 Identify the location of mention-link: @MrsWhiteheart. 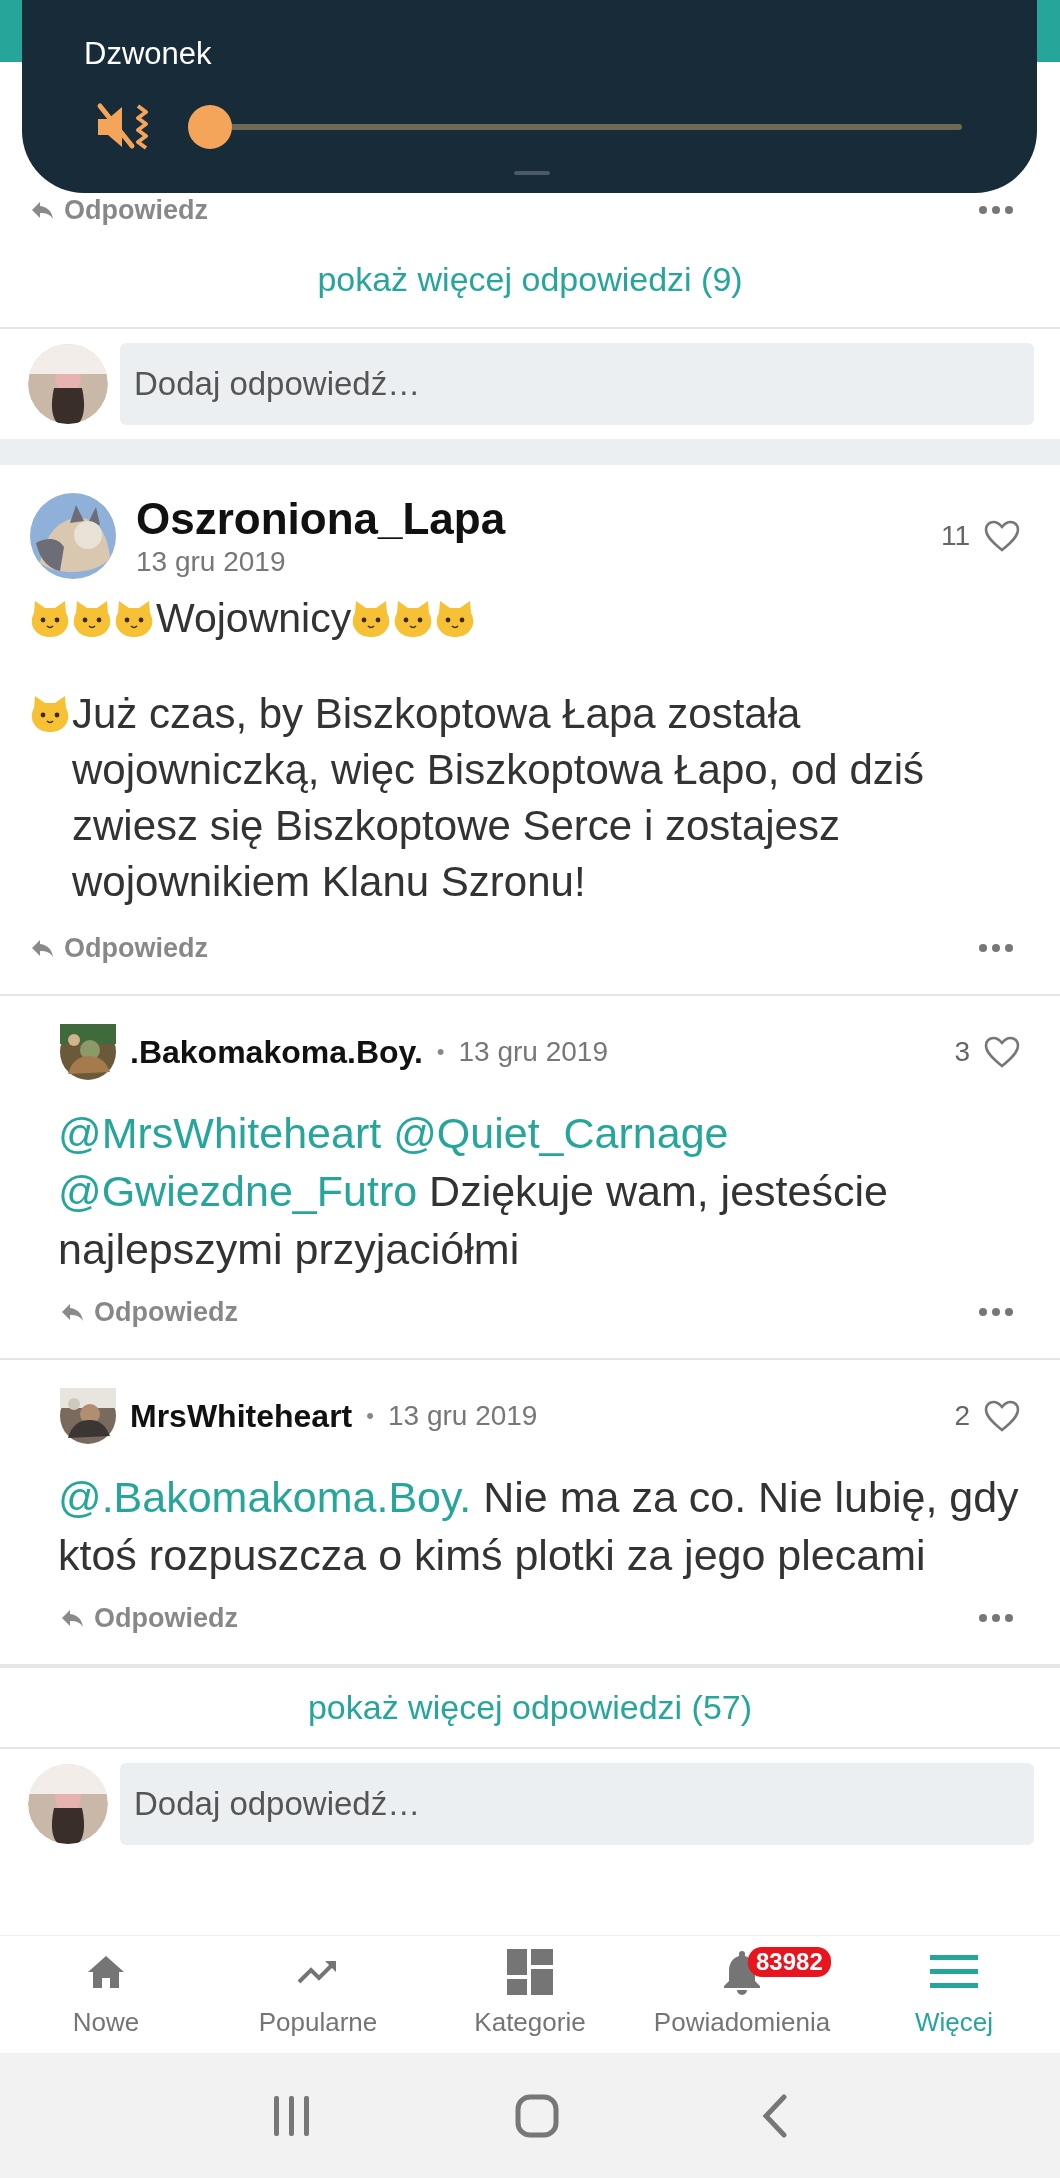
(220, 1133).